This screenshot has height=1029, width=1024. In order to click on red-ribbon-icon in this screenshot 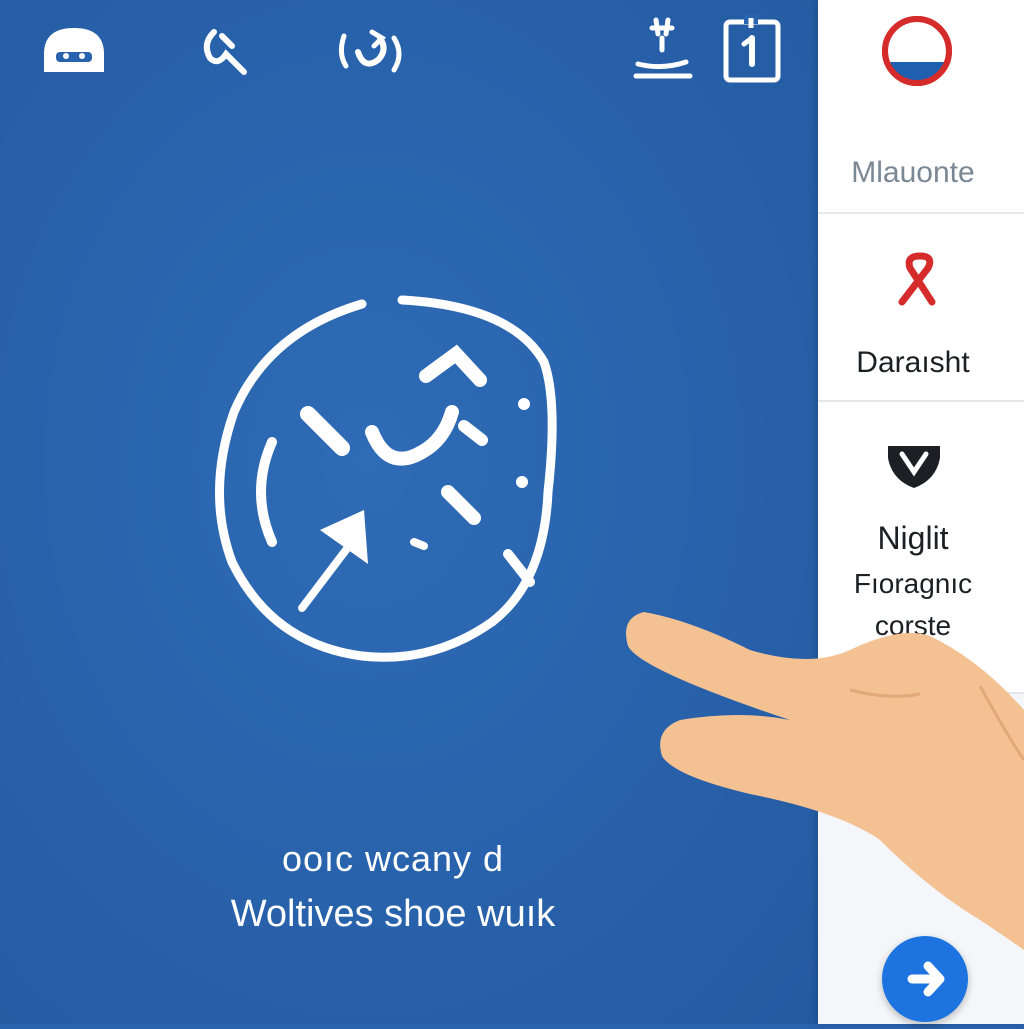, I will do `click(916, 280)`.